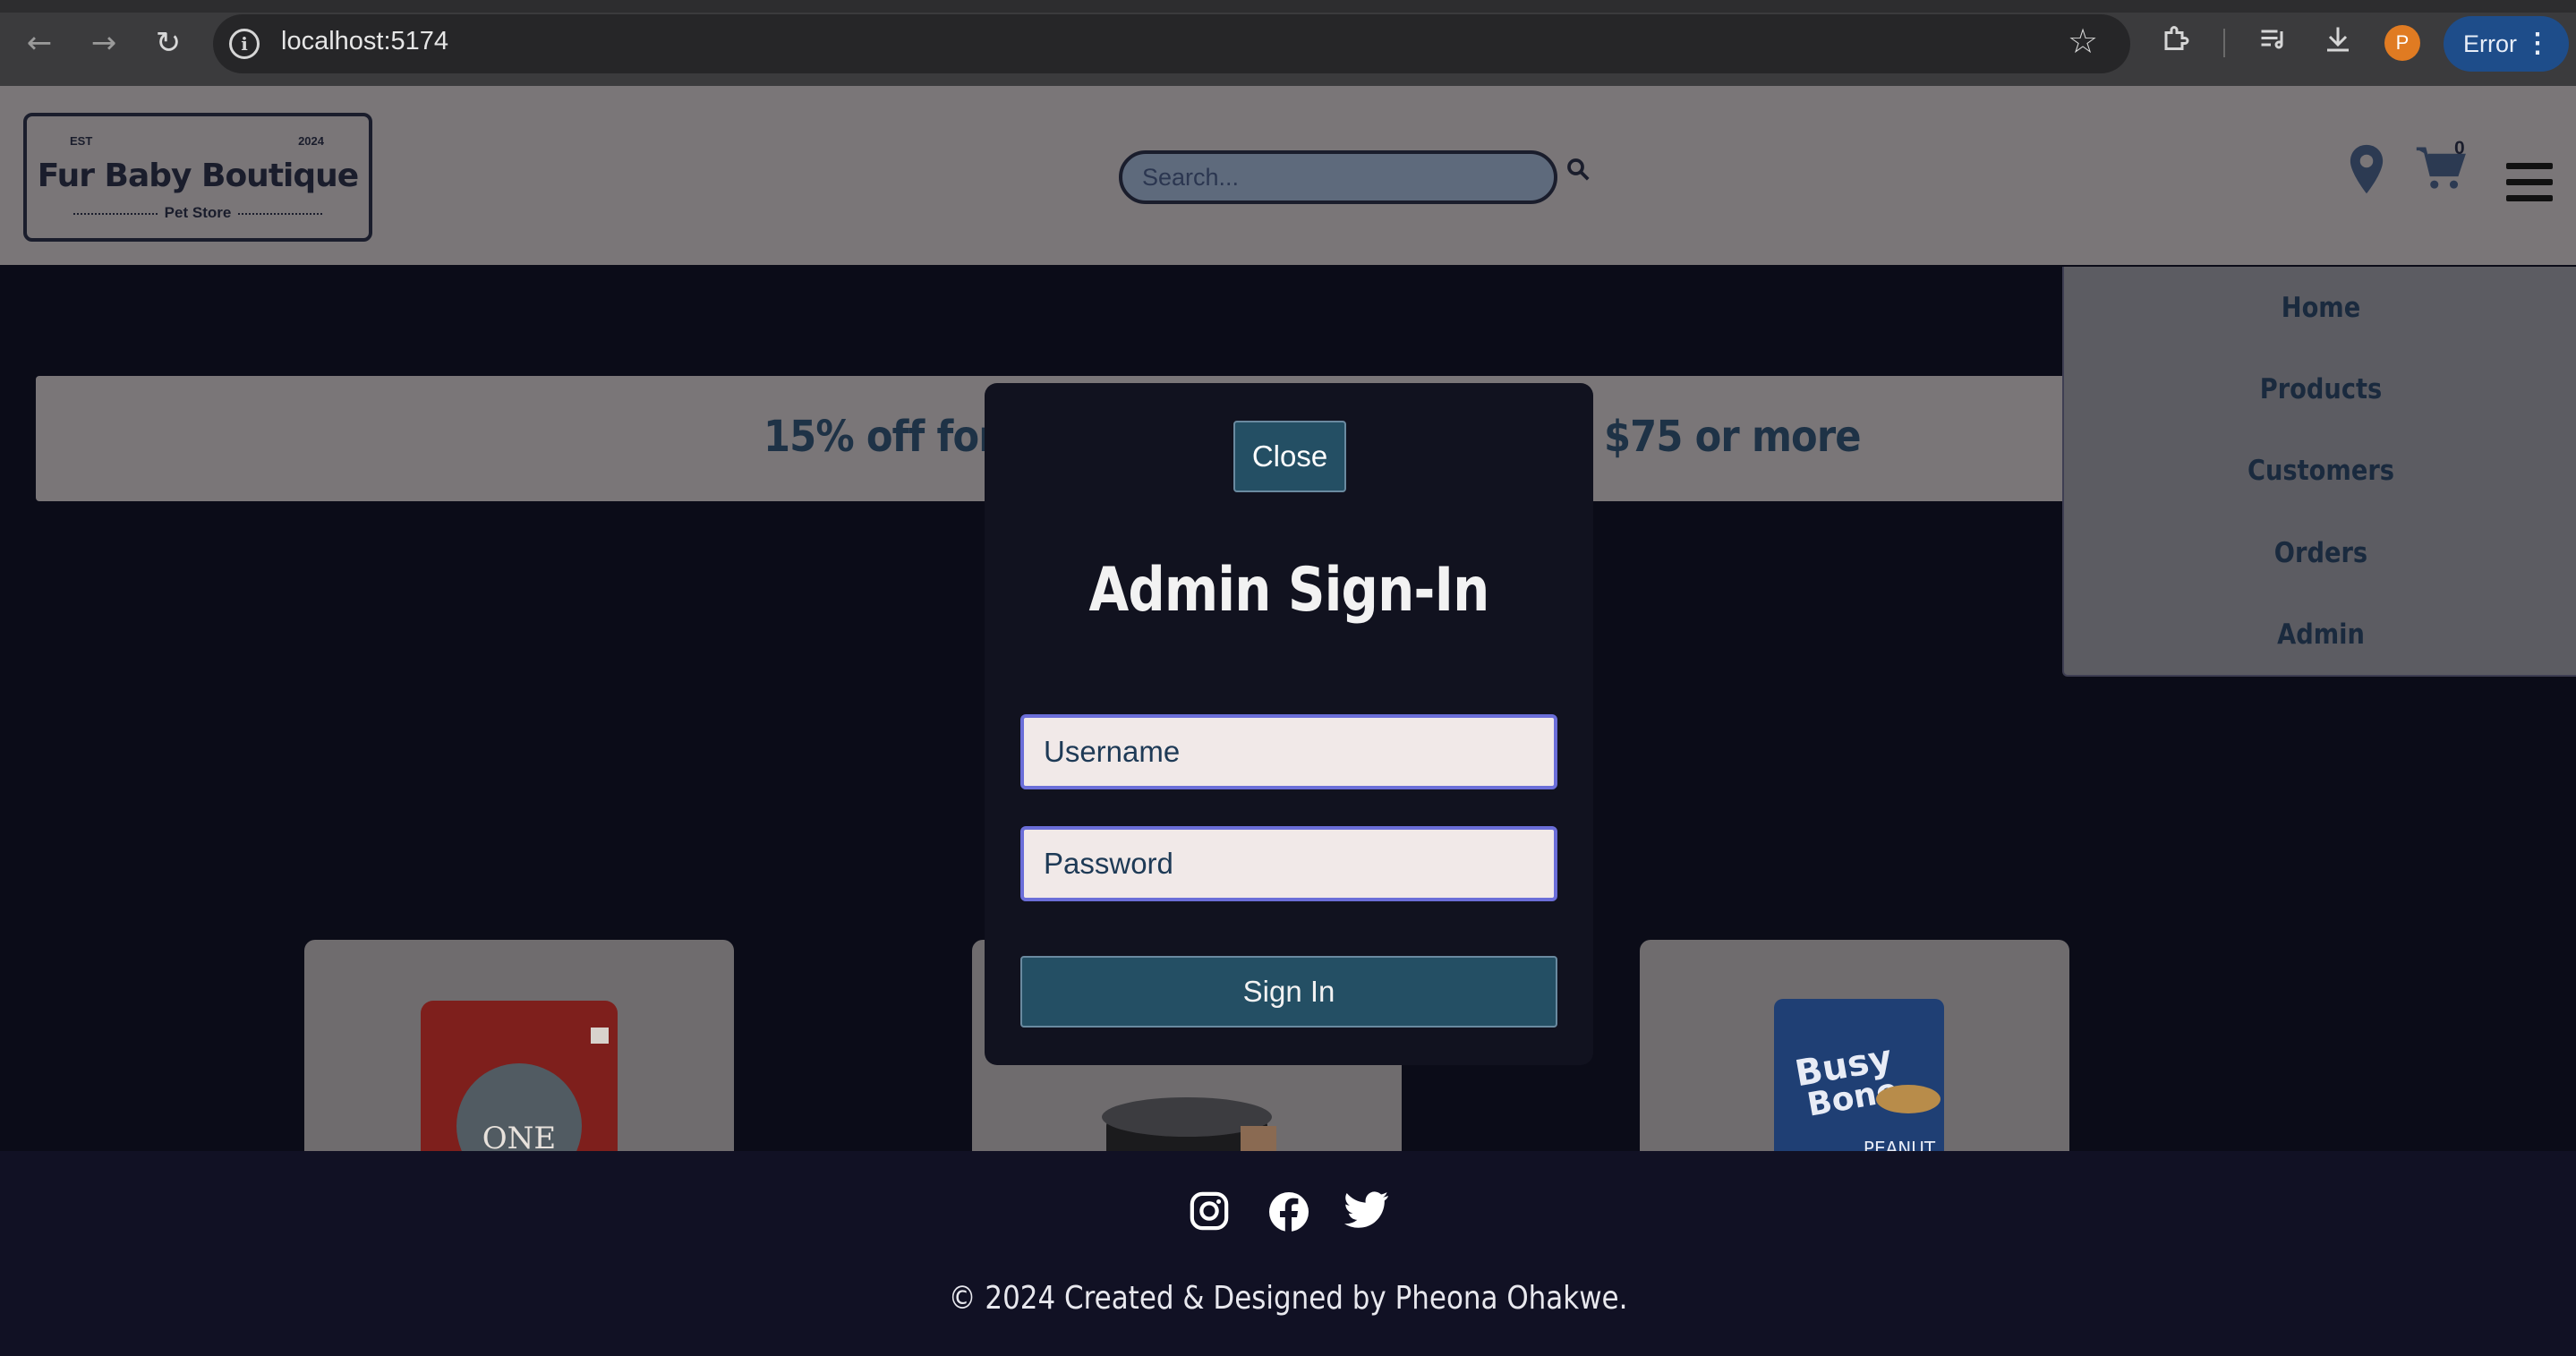 This screenshot has height=1356, width=2576. What do you see at coordinates (1288, 752) in the screenshot?
I see `username-field: Username` at bounding box center [1288, 752].